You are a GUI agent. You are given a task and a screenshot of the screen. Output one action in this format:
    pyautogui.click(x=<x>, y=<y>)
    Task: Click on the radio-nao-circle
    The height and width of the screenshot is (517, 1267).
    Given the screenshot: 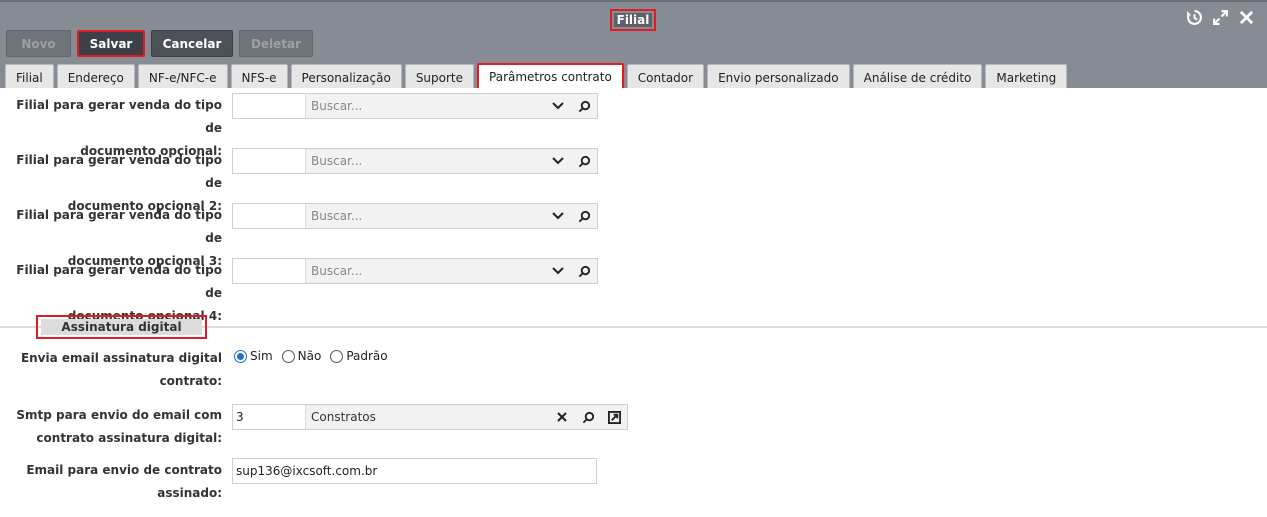 What is the action you would take?
    pyautogui.click(x=288, y=356)
    